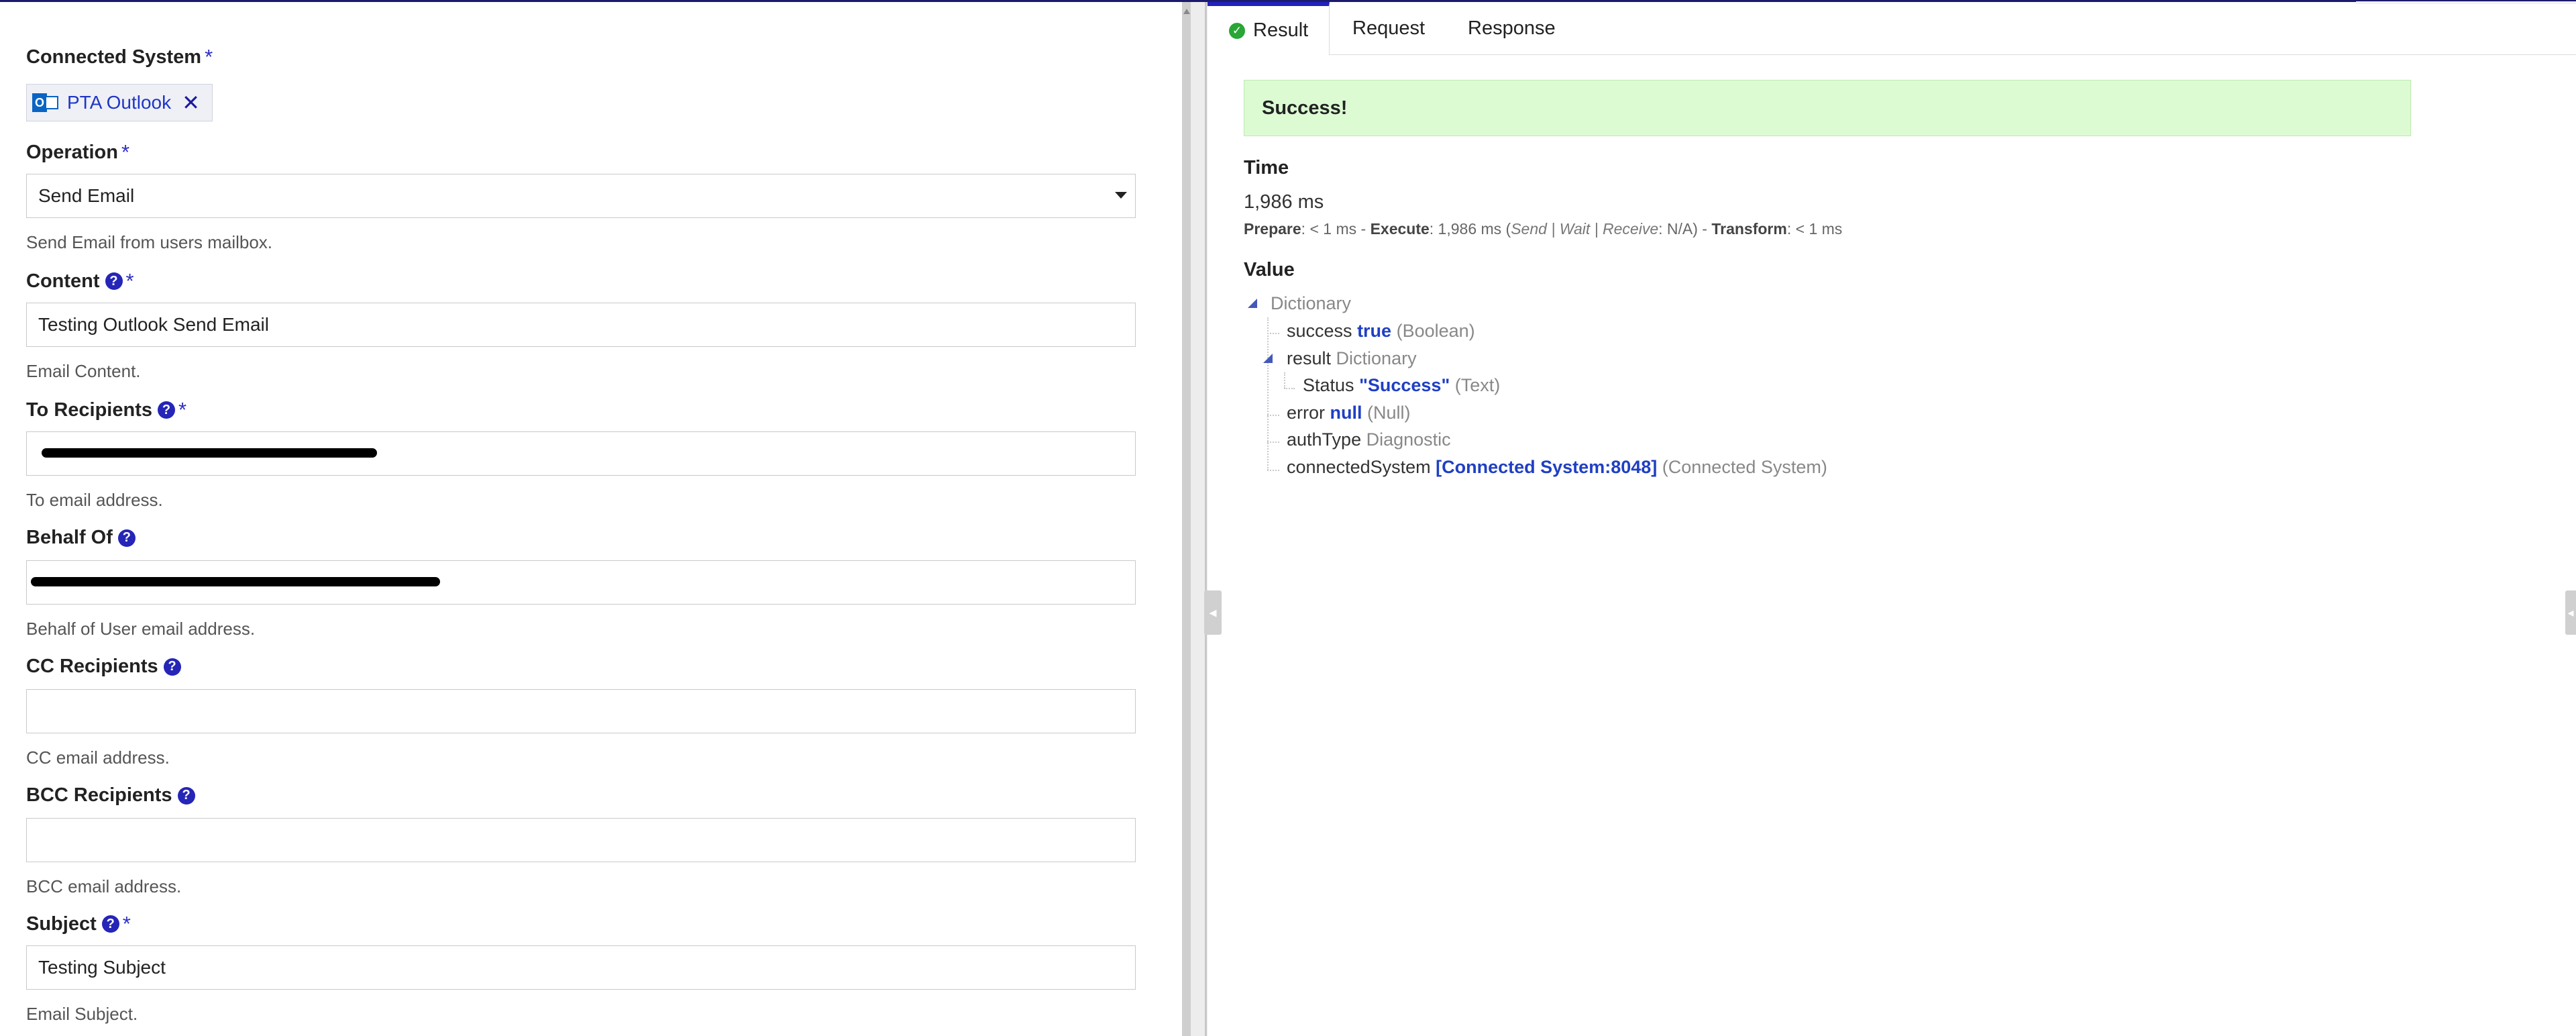  I want to click on bcc-recipients-input, so click(581, 840).